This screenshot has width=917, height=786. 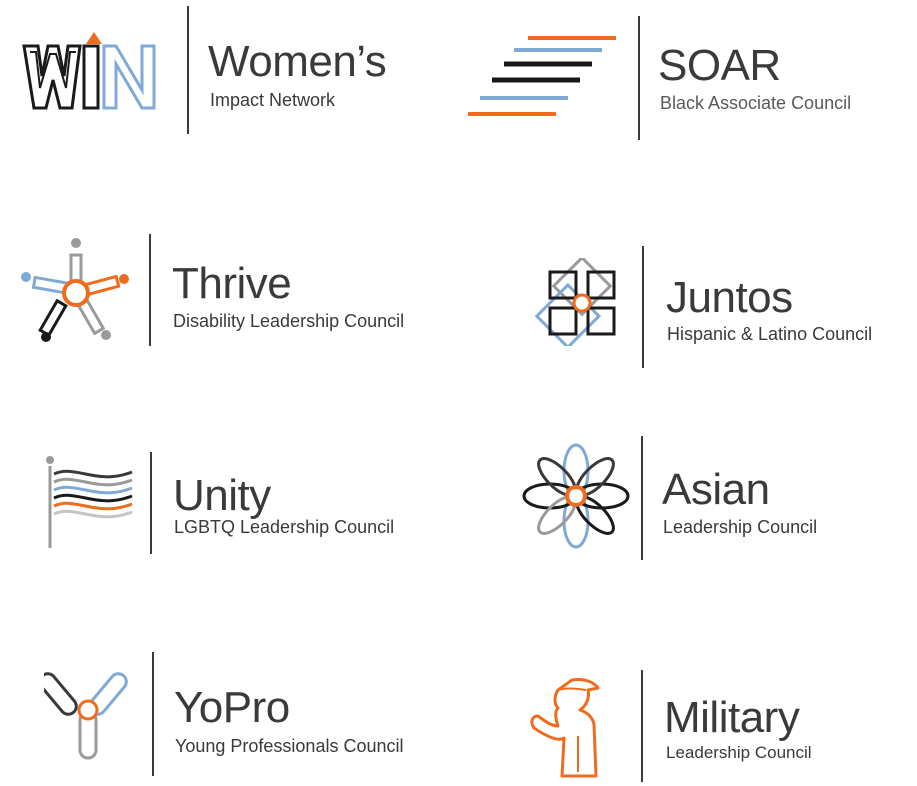 What do you see at coordinates (222, 495) in the screenshot?
I see `logo-title: Unity` at bounding box center [222, 495].